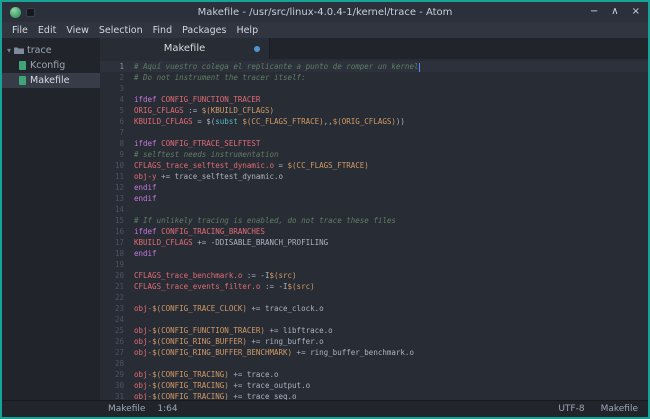 This screenshot has height=419, width=650. I want to click on status-left: Makefile 1:64, so click(95, 409).